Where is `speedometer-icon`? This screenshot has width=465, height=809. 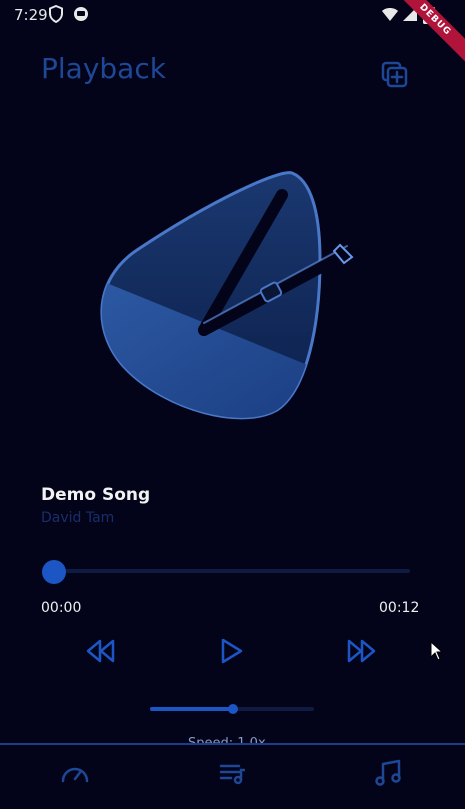 speedometer-icon is located at coordinates (75, 773).